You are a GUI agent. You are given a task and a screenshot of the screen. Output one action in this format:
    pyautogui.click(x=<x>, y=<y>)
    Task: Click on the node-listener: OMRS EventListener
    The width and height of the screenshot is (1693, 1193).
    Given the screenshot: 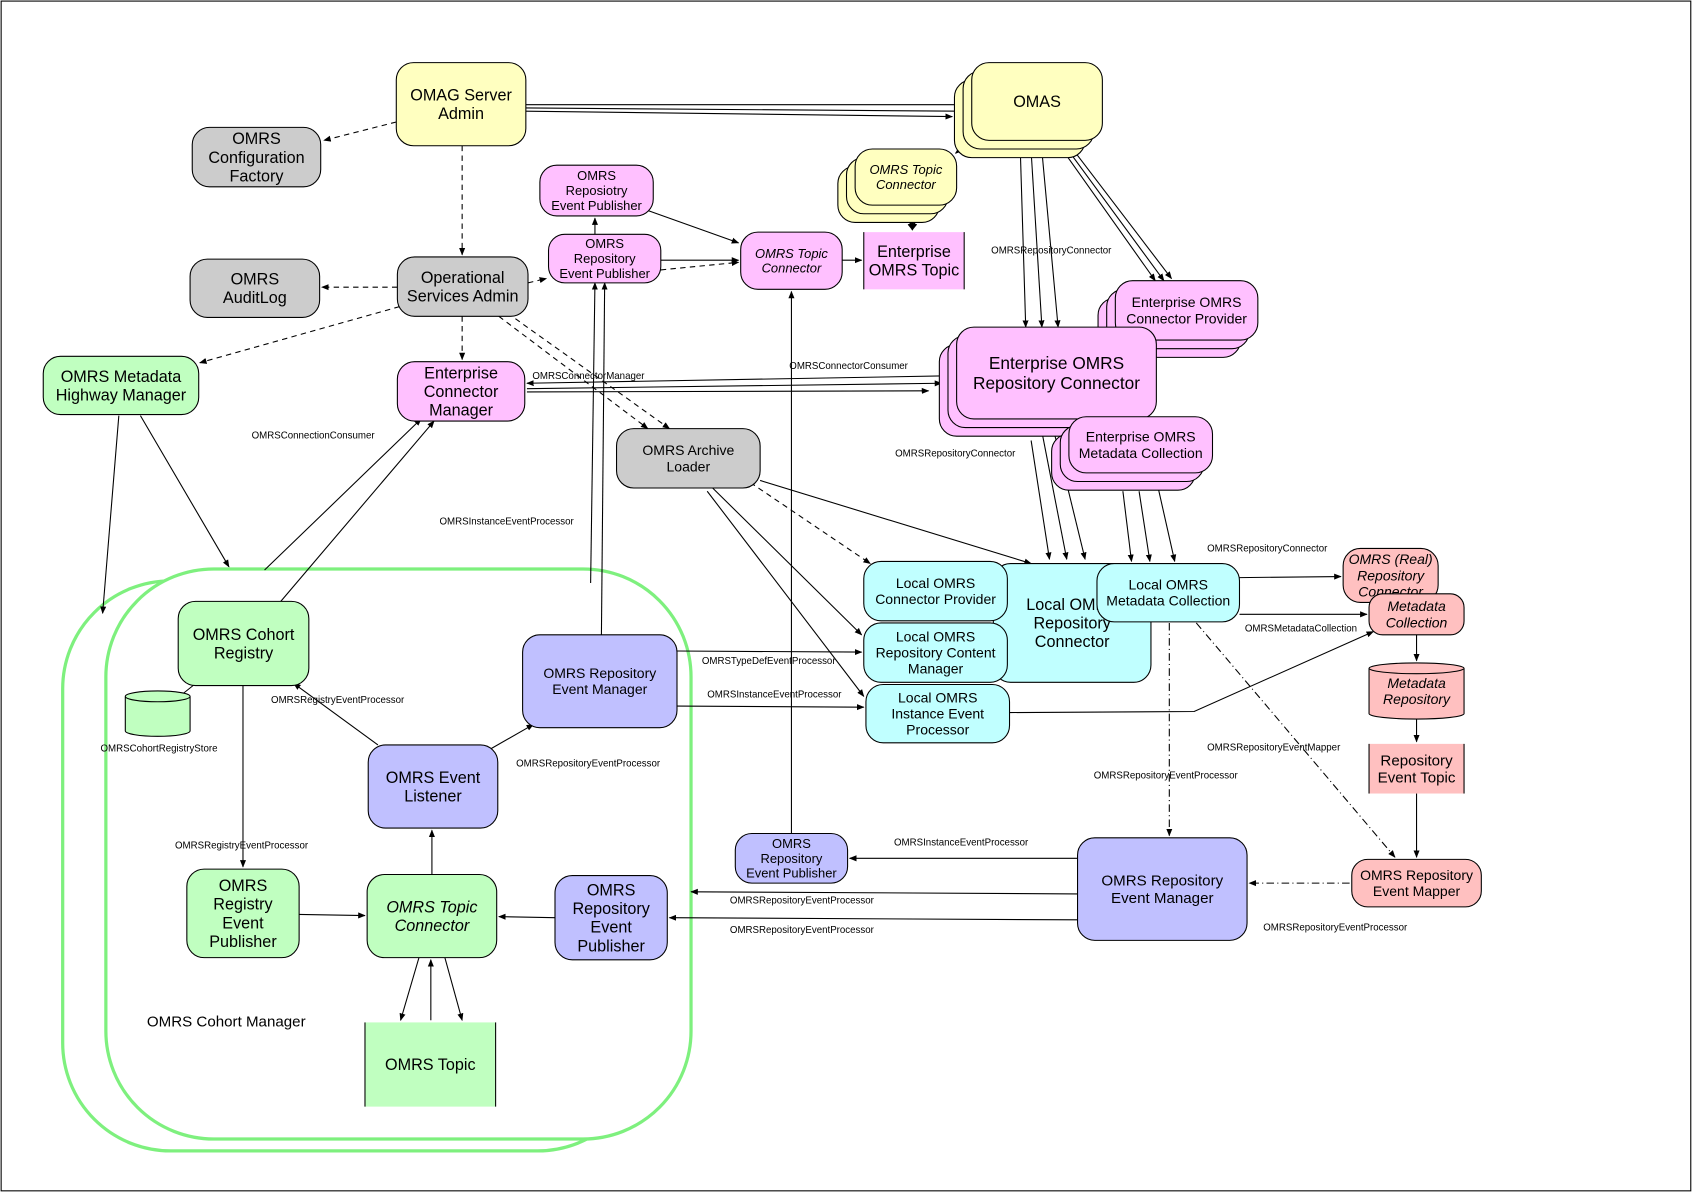 What is the action you would take?
    pyautogui.click(x=433, y=786)
    